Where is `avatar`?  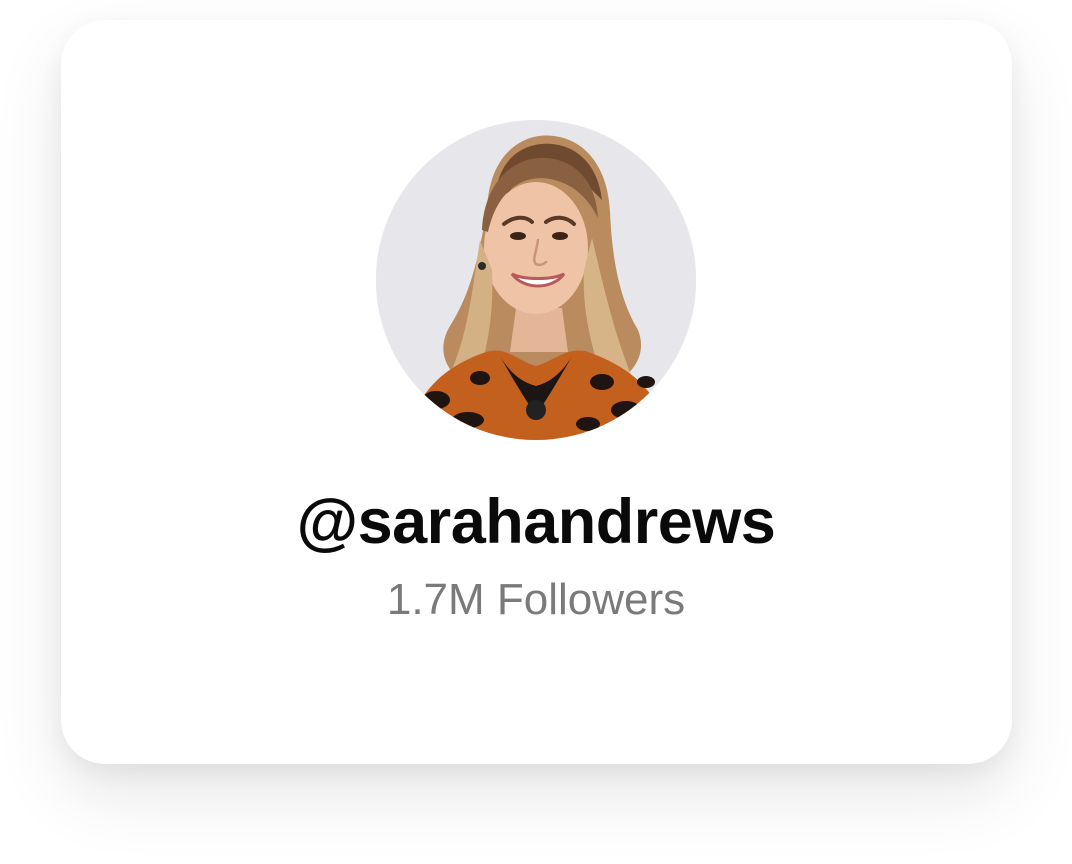 avatar is located at coordinates (536, 280).